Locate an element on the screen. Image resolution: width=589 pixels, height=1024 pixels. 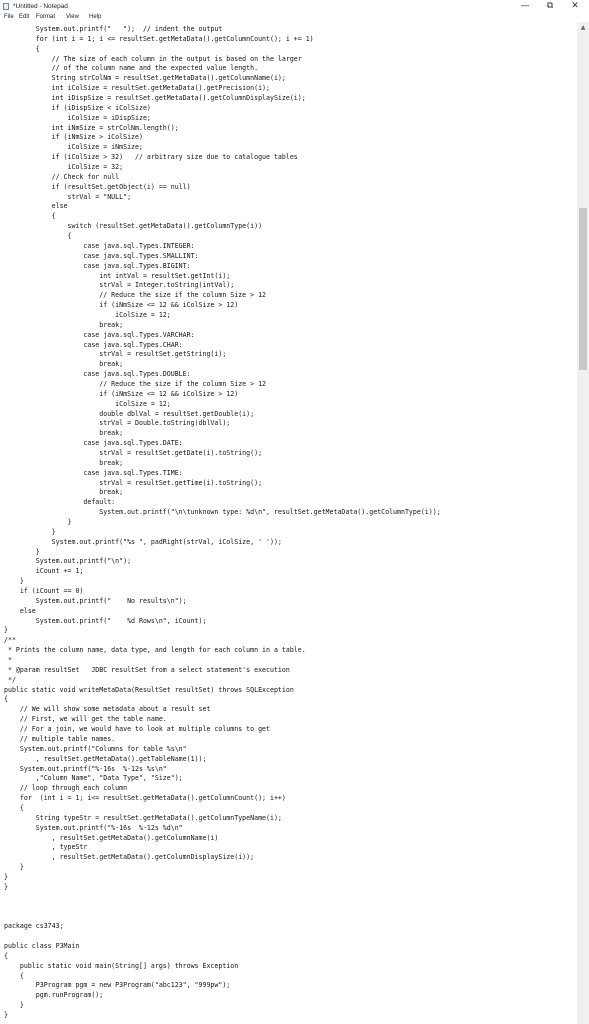
code-line: if (iNmSize > iColSize) is located at coordinates (73, 137).